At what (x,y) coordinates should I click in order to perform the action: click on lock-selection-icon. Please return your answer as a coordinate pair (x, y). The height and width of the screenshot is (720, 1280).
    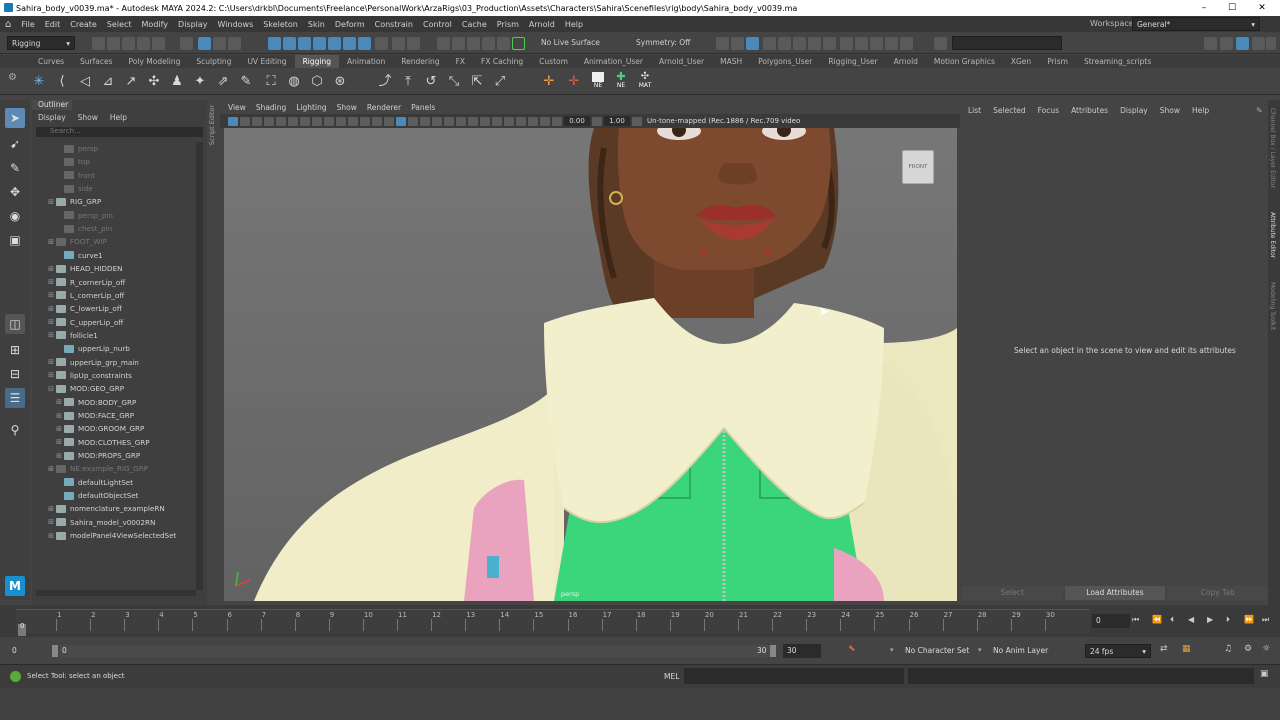
    Looking at the image, I should click on (234, 43).